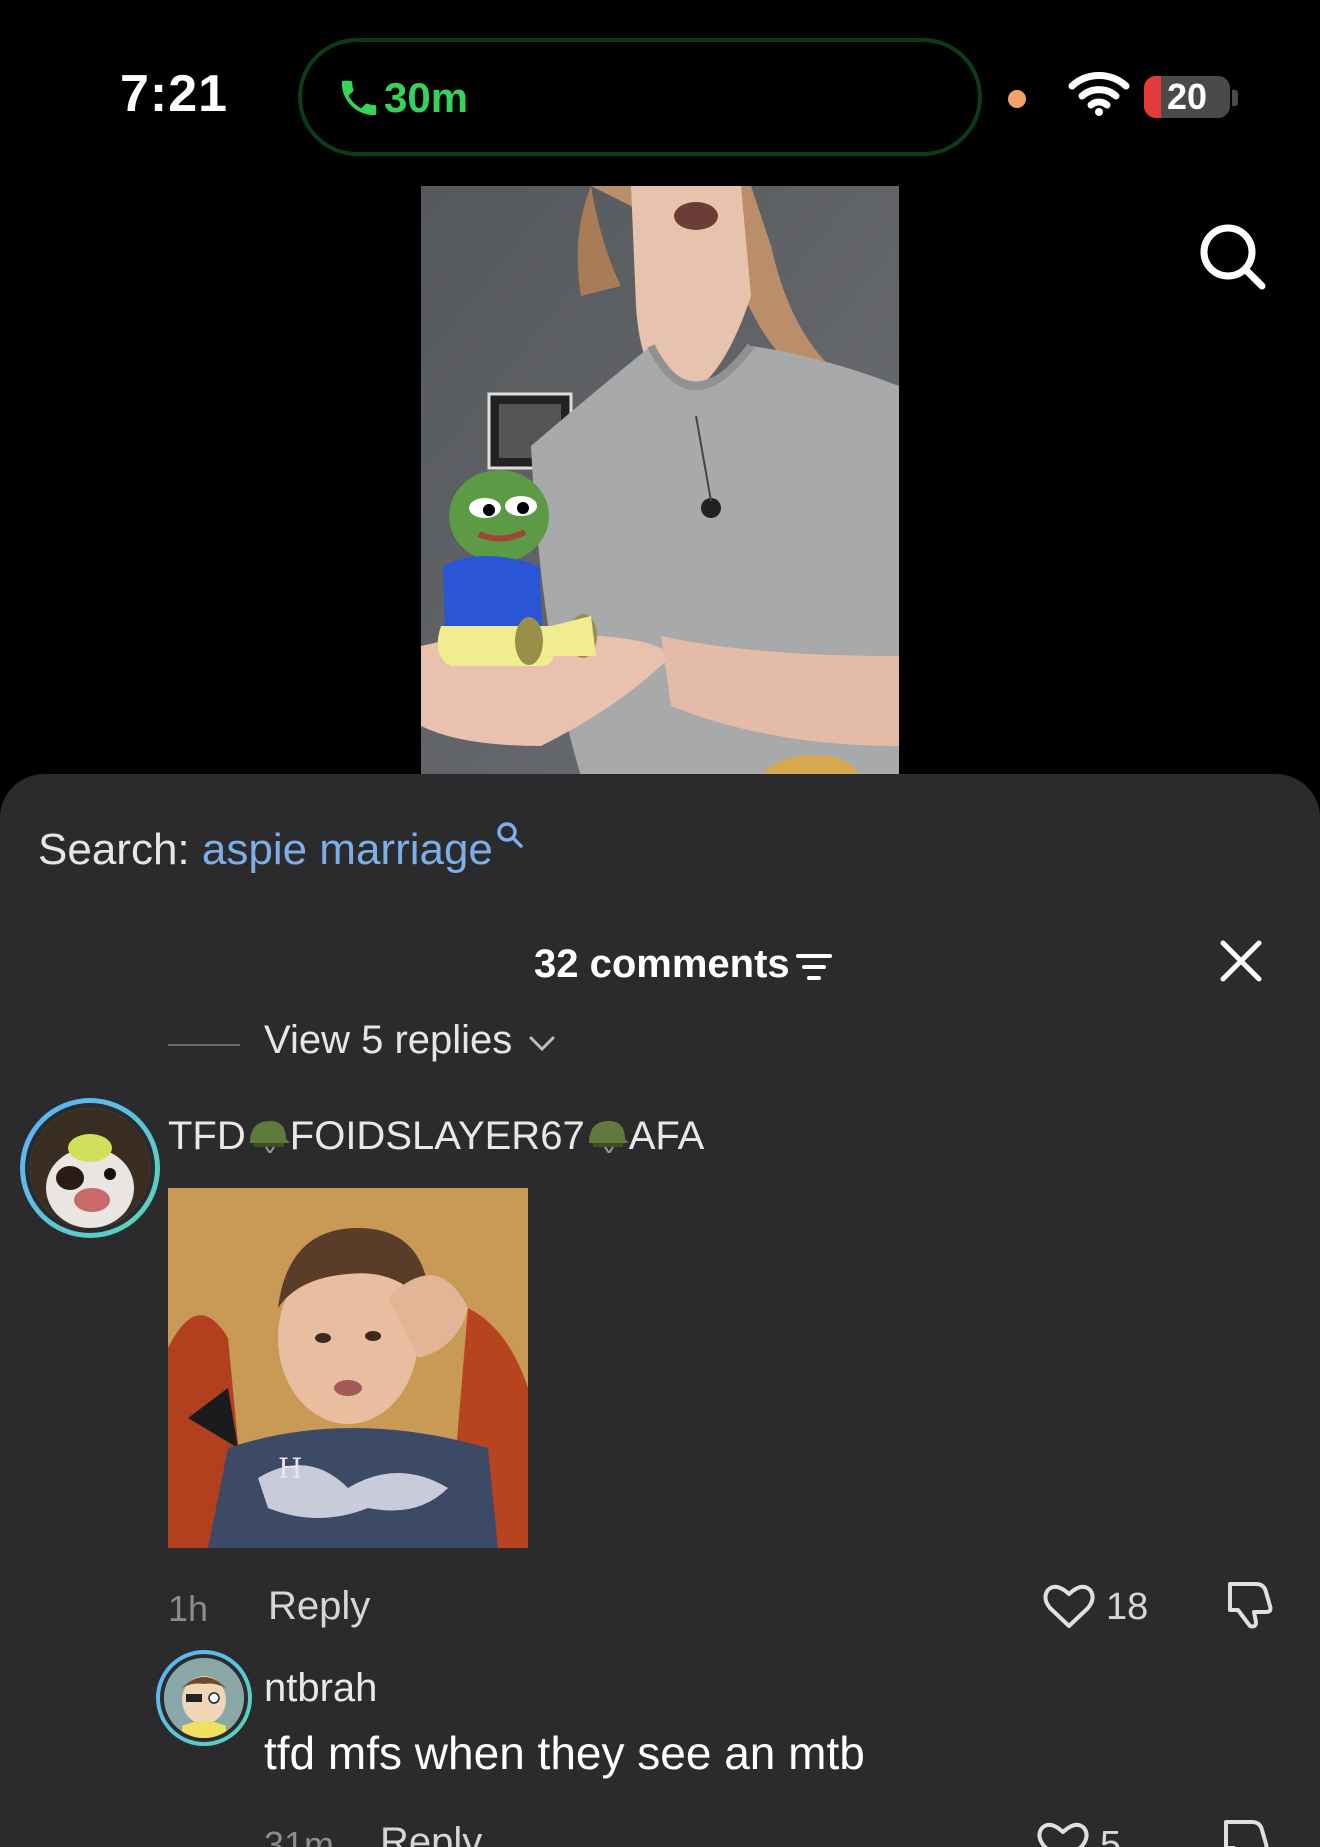 Image resolution: width=1320 pixels, height=1847 pixels. Describe the element at coordinates (640, 97) in the screenshot. I see `active-call-pill: 30m` at that location.